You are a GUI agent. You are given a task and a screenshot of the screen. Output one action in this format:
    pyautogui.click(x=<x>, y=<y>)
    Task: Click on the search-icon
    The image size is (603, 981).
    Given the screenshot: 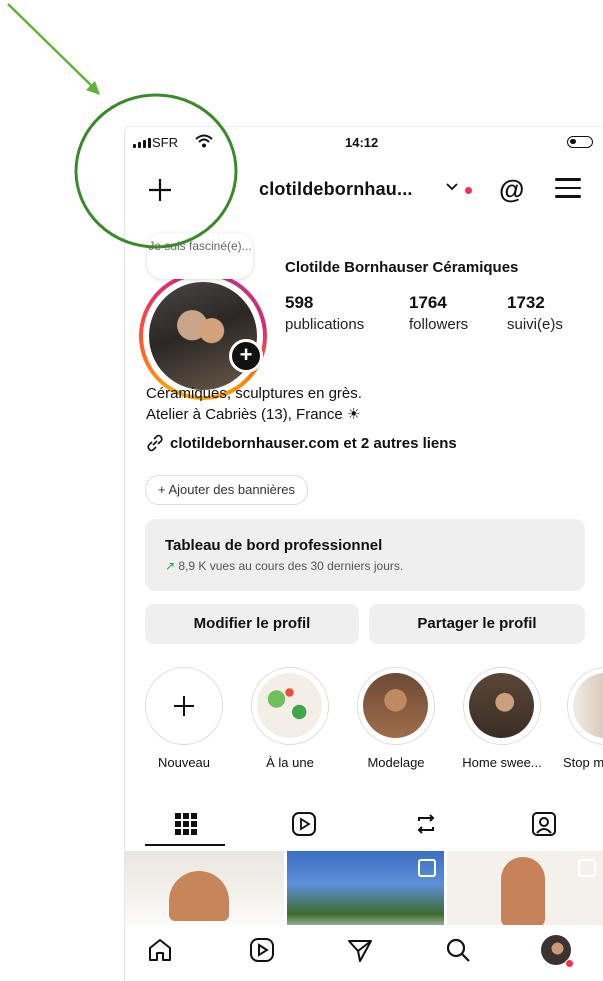 What is the action you would take?
    pyautogui.click(x=458, y=950)
    